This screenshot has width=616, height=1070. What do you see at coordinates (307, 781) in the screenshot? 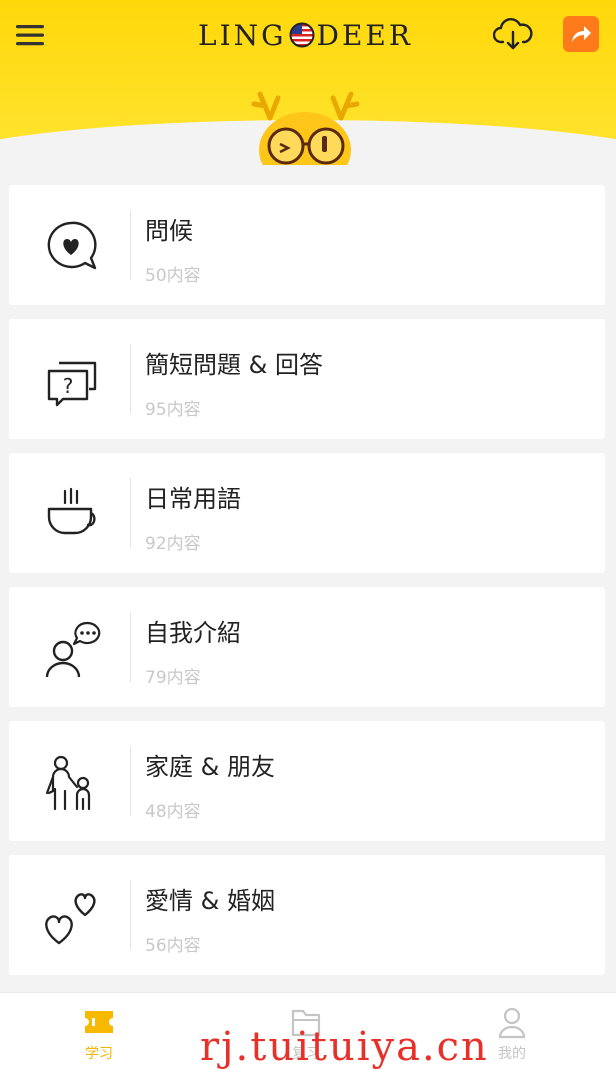
I see `category-card-family-friends: 家庭 & 朋友 48内容` at bounding box center [307, 781].